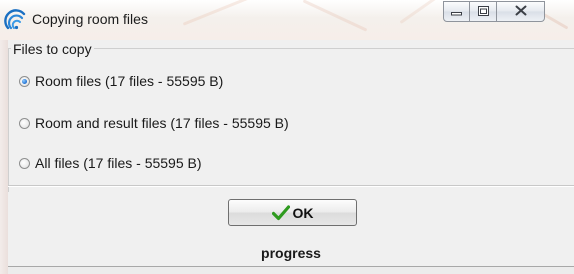 The height and width of the screenshot is (274, 574). I want to click on radio-all-files: All files (17 files - 55595 B), so click(110, 163).